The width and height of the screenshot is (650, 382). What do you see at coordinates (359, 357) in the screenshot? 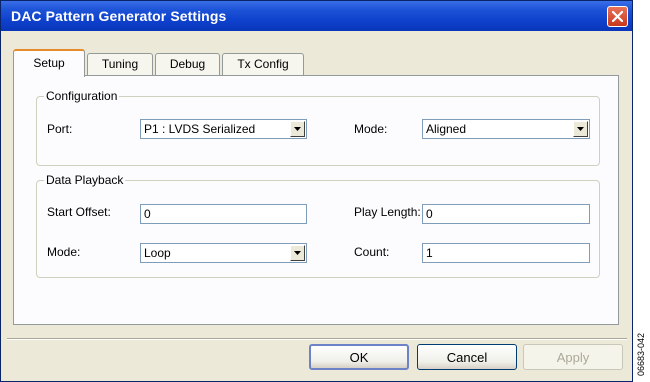
I see `ok-button: OK` at bounding box center [359, 357].